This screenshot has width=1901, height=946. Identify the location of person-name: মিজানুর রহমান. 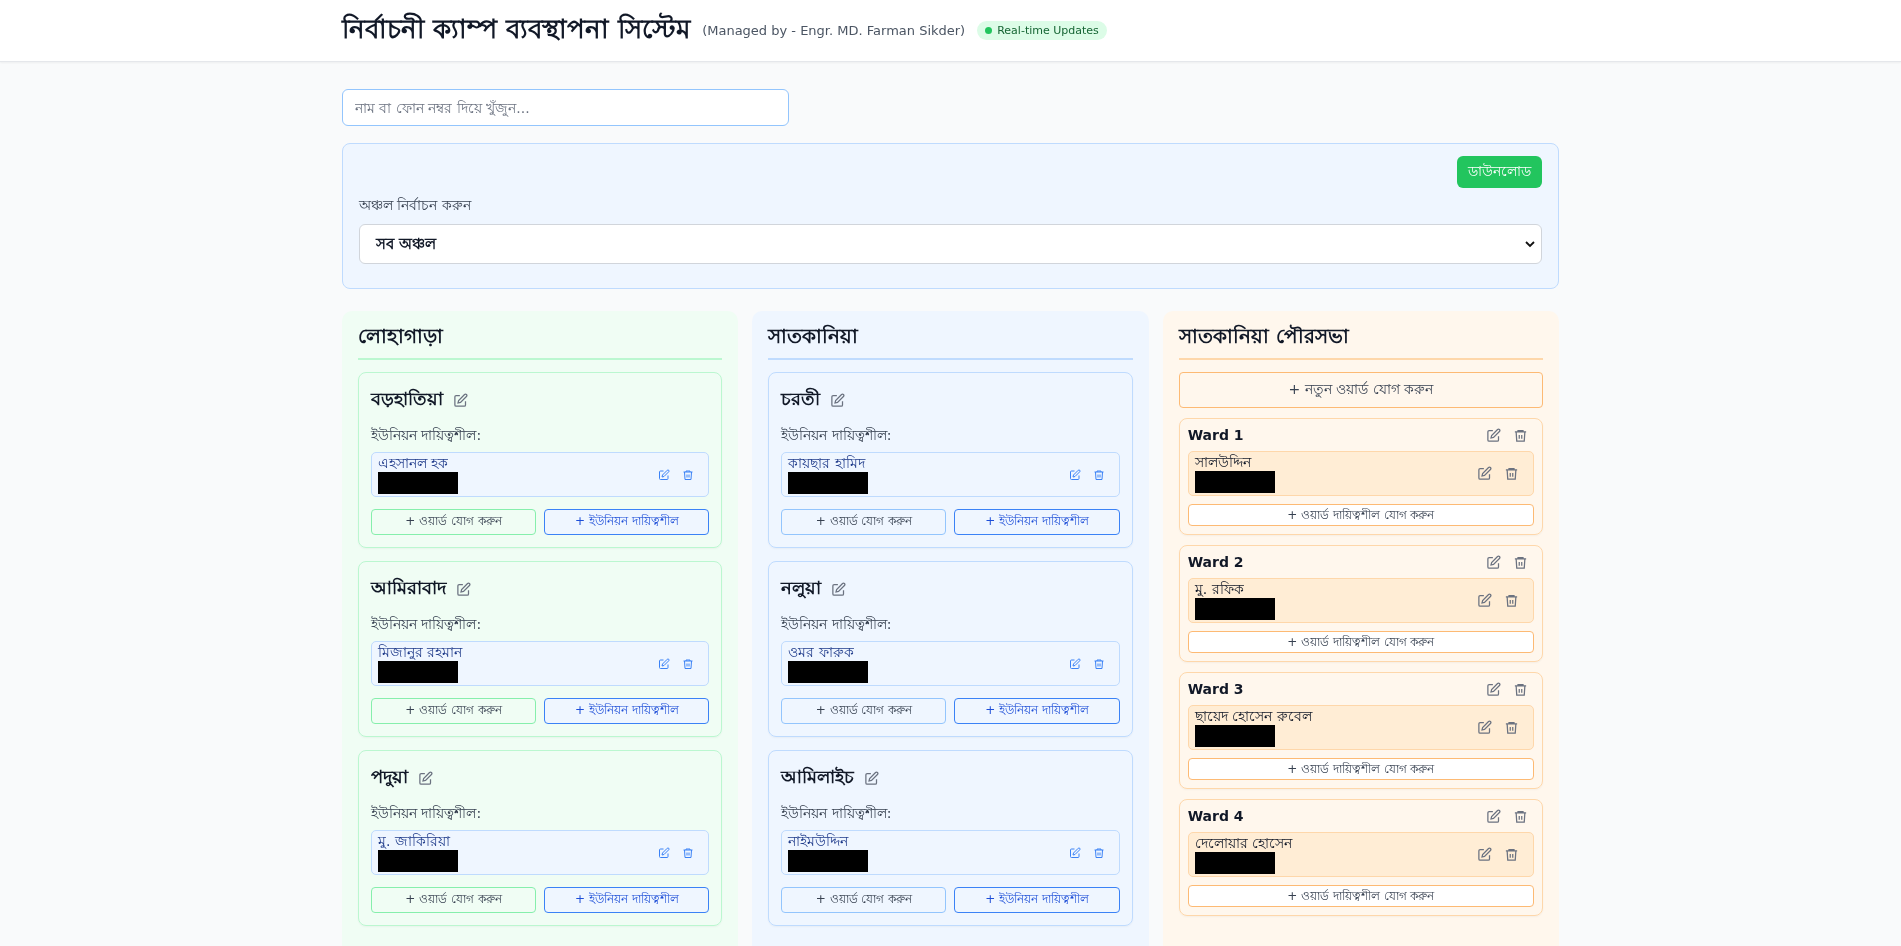
(420, 652).